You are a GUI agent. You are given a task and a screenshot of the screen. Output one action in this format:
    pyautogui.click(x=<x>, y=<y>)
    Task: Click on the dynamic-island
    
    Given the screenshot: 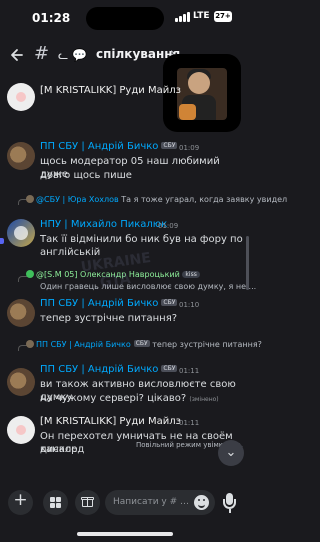 What is the action you would take?
    pyautogui.click(x=125, y=18)
    